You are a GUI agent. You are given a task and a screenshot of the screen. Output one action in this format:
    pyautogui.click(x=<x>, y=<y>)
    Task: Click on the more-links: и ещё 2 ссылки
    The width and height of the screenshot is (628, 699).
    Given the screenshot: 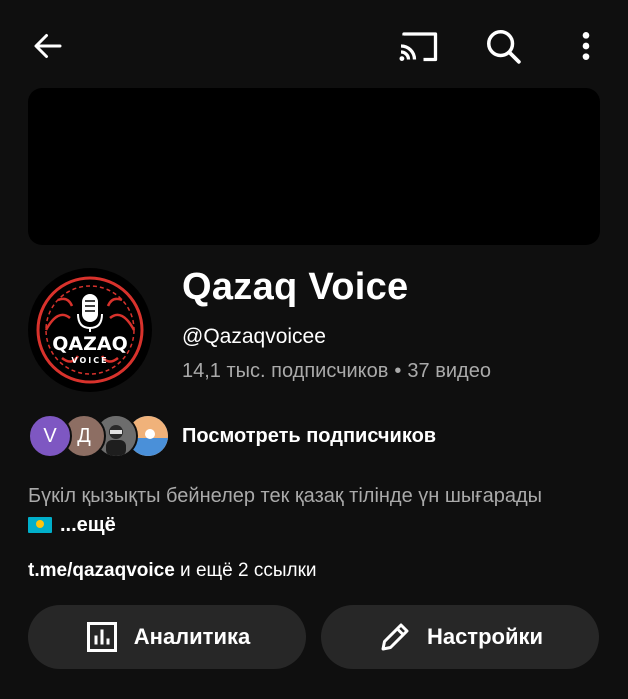 What is the action you would take?
    pyautogui.click(x=245, y=570)
    